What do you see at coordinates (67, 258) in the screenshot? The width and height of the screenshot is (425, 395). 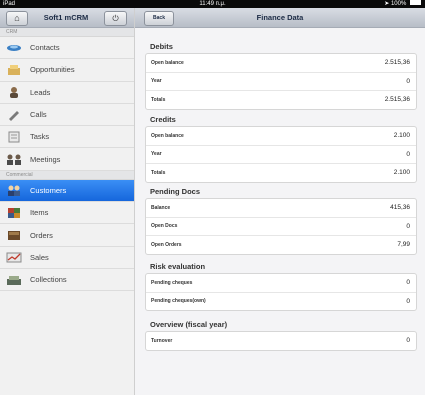 I see `sidebar-item-sales: Sales` at bounding box center [67, 258].